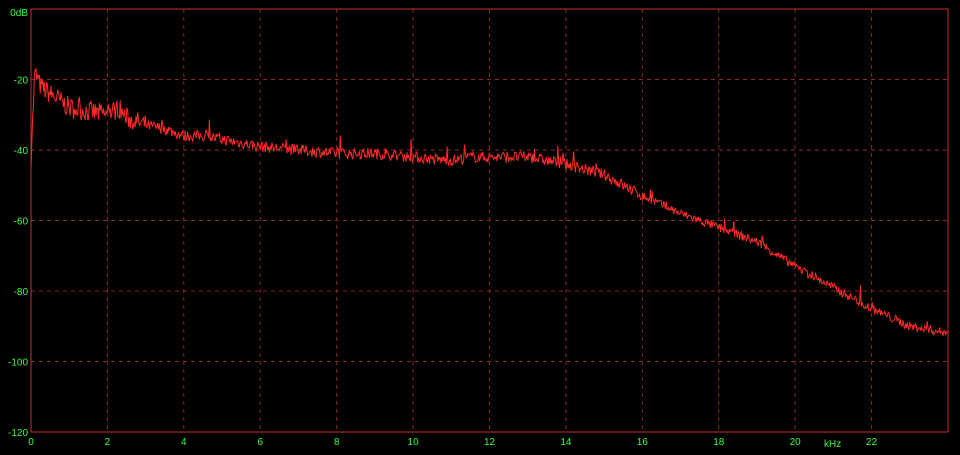 The image size is (960, 455). What do you see at coordinates (337, 442) in the screenshot?
I see `x-tick-label: 8` at bounding box center [337, 442].